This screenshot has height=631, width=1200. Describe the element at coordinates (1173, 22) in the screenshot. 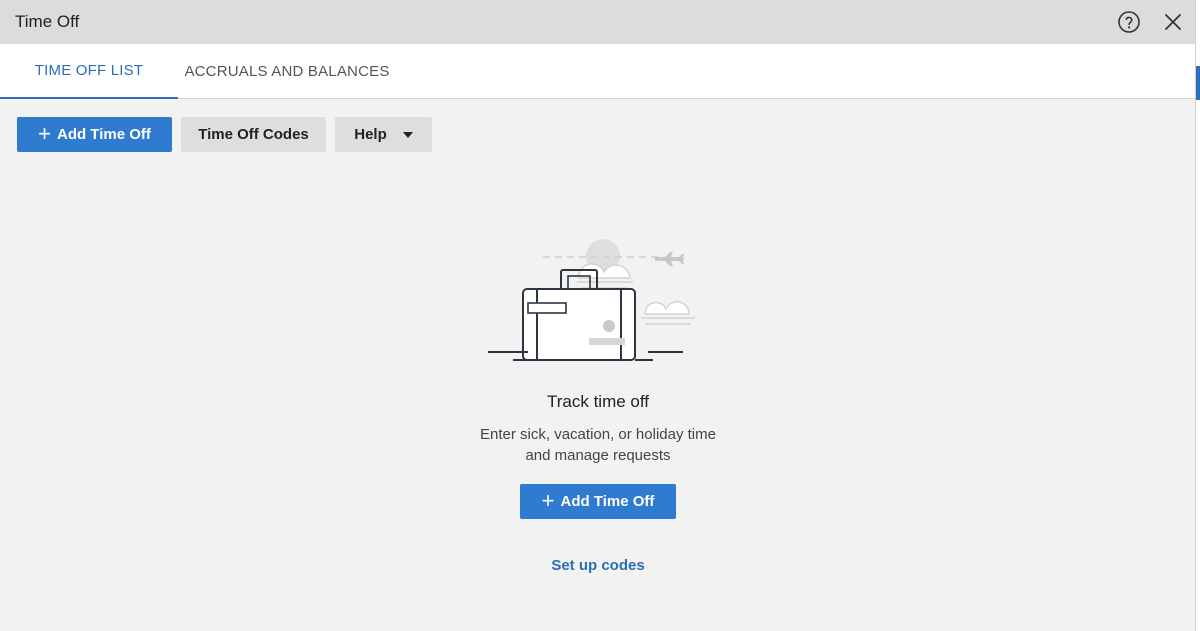

I see `close-icon` at that location.